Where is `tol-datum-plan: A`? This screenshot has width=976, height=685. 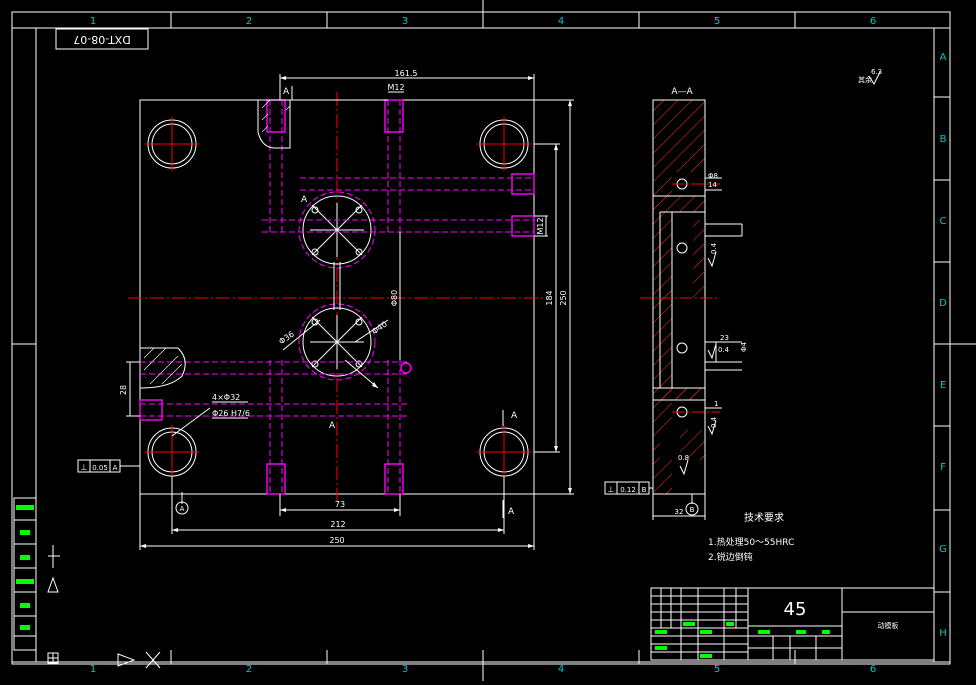 tol-datum-plan: A is located at coordinates (115, 468).